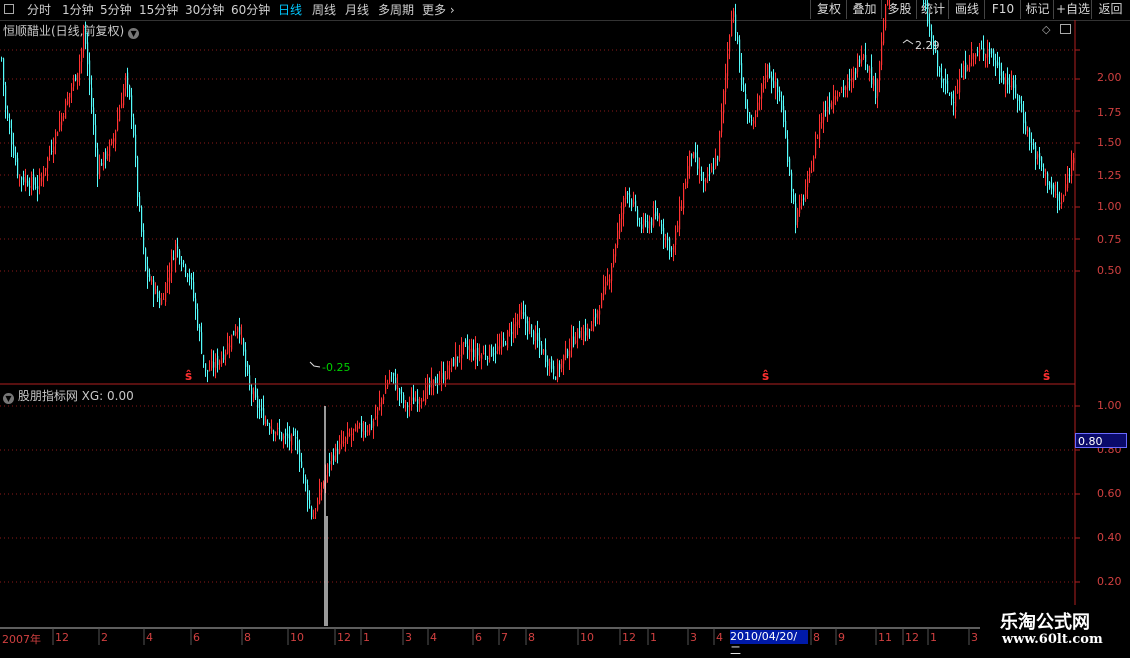 This screenshot has width=1130, height=658. I want to click on x-tick-label: 2007年, so click(21, 639).